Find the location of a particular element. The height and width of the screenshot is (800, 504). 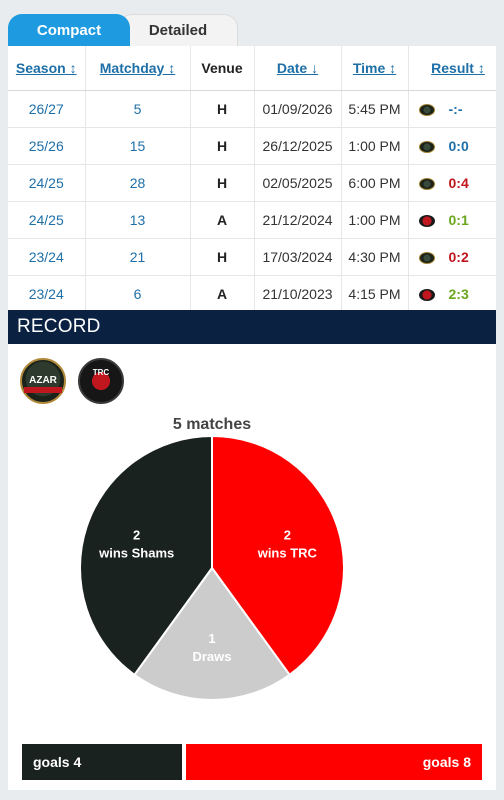

matchday-cell: 6 is located at coordinates (138, 292).